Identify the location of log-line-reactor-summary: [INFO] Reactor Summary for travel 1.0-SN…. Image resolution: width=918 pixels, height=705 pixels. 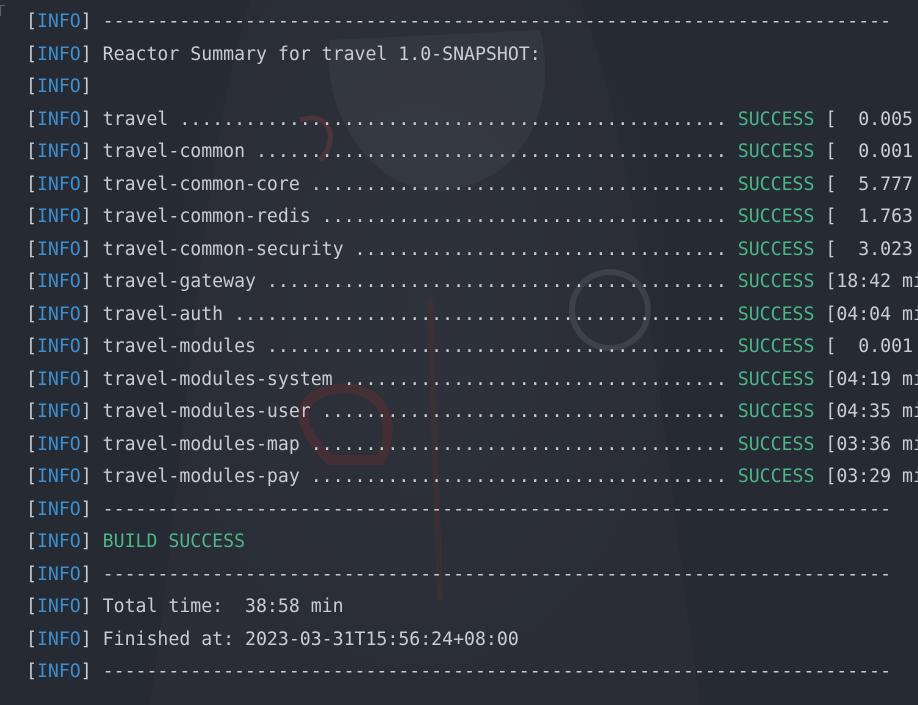
(472, 55).